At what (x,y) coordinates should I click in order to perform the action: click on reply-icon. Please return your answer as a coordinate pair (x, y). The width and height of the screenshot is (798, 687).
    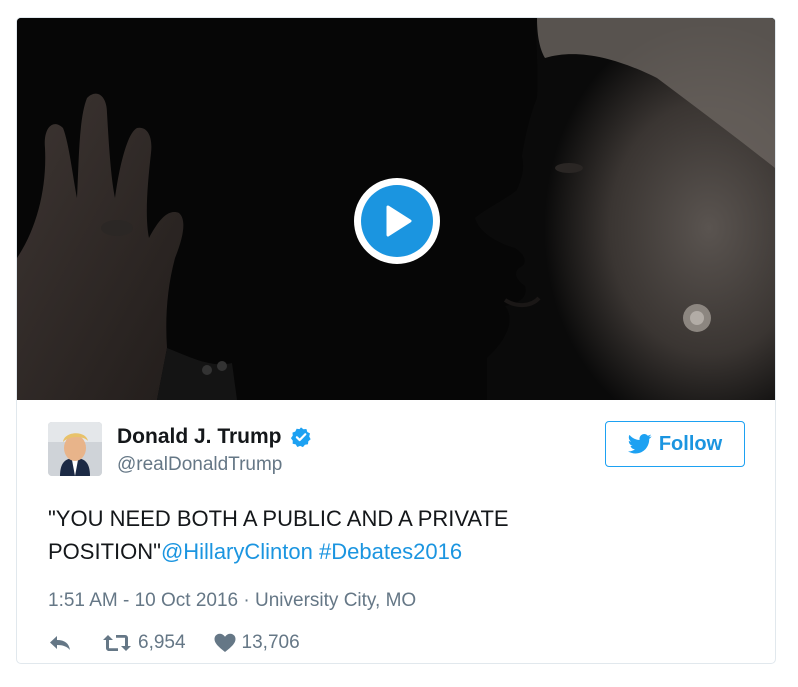
    Looking at the image, I should click on (60, 643).